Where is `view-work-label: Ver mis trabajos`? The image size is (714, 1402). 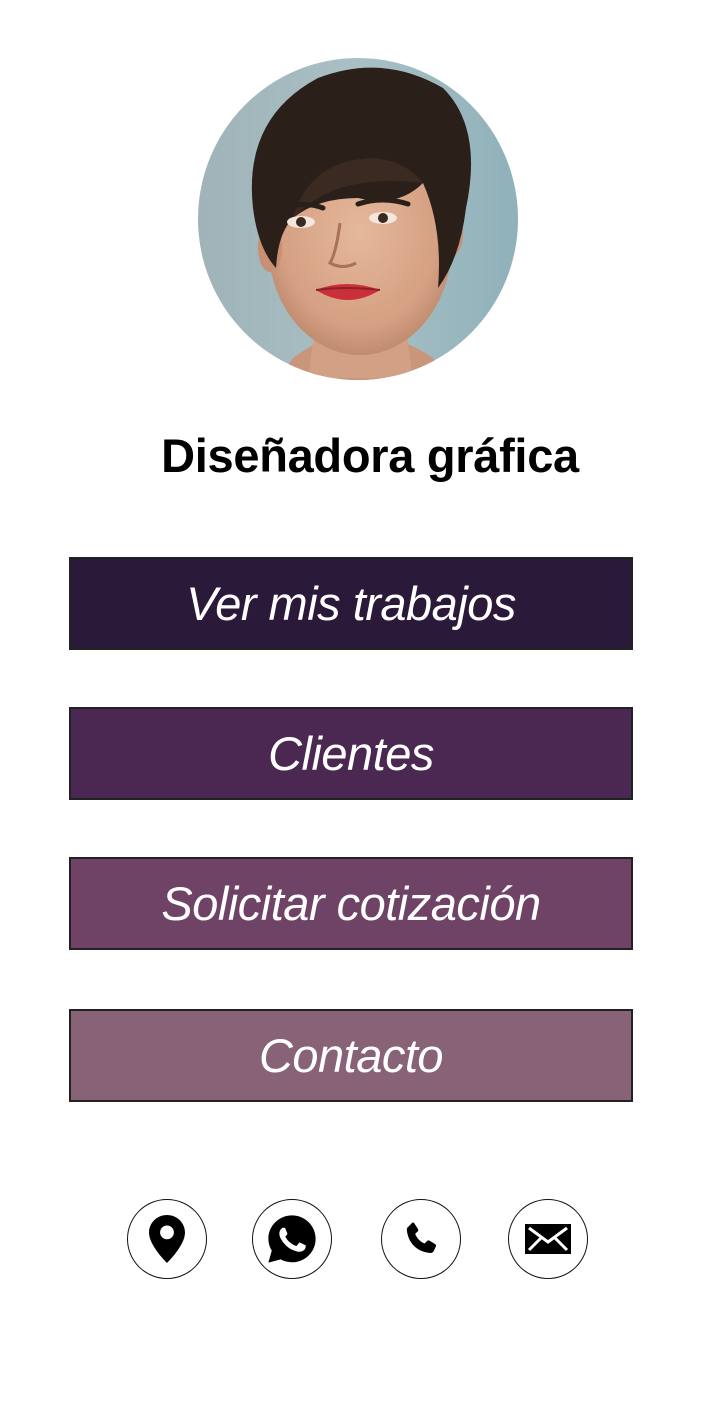 view-work-label: Ver mis trabajos is located at coordinates (351, 603).